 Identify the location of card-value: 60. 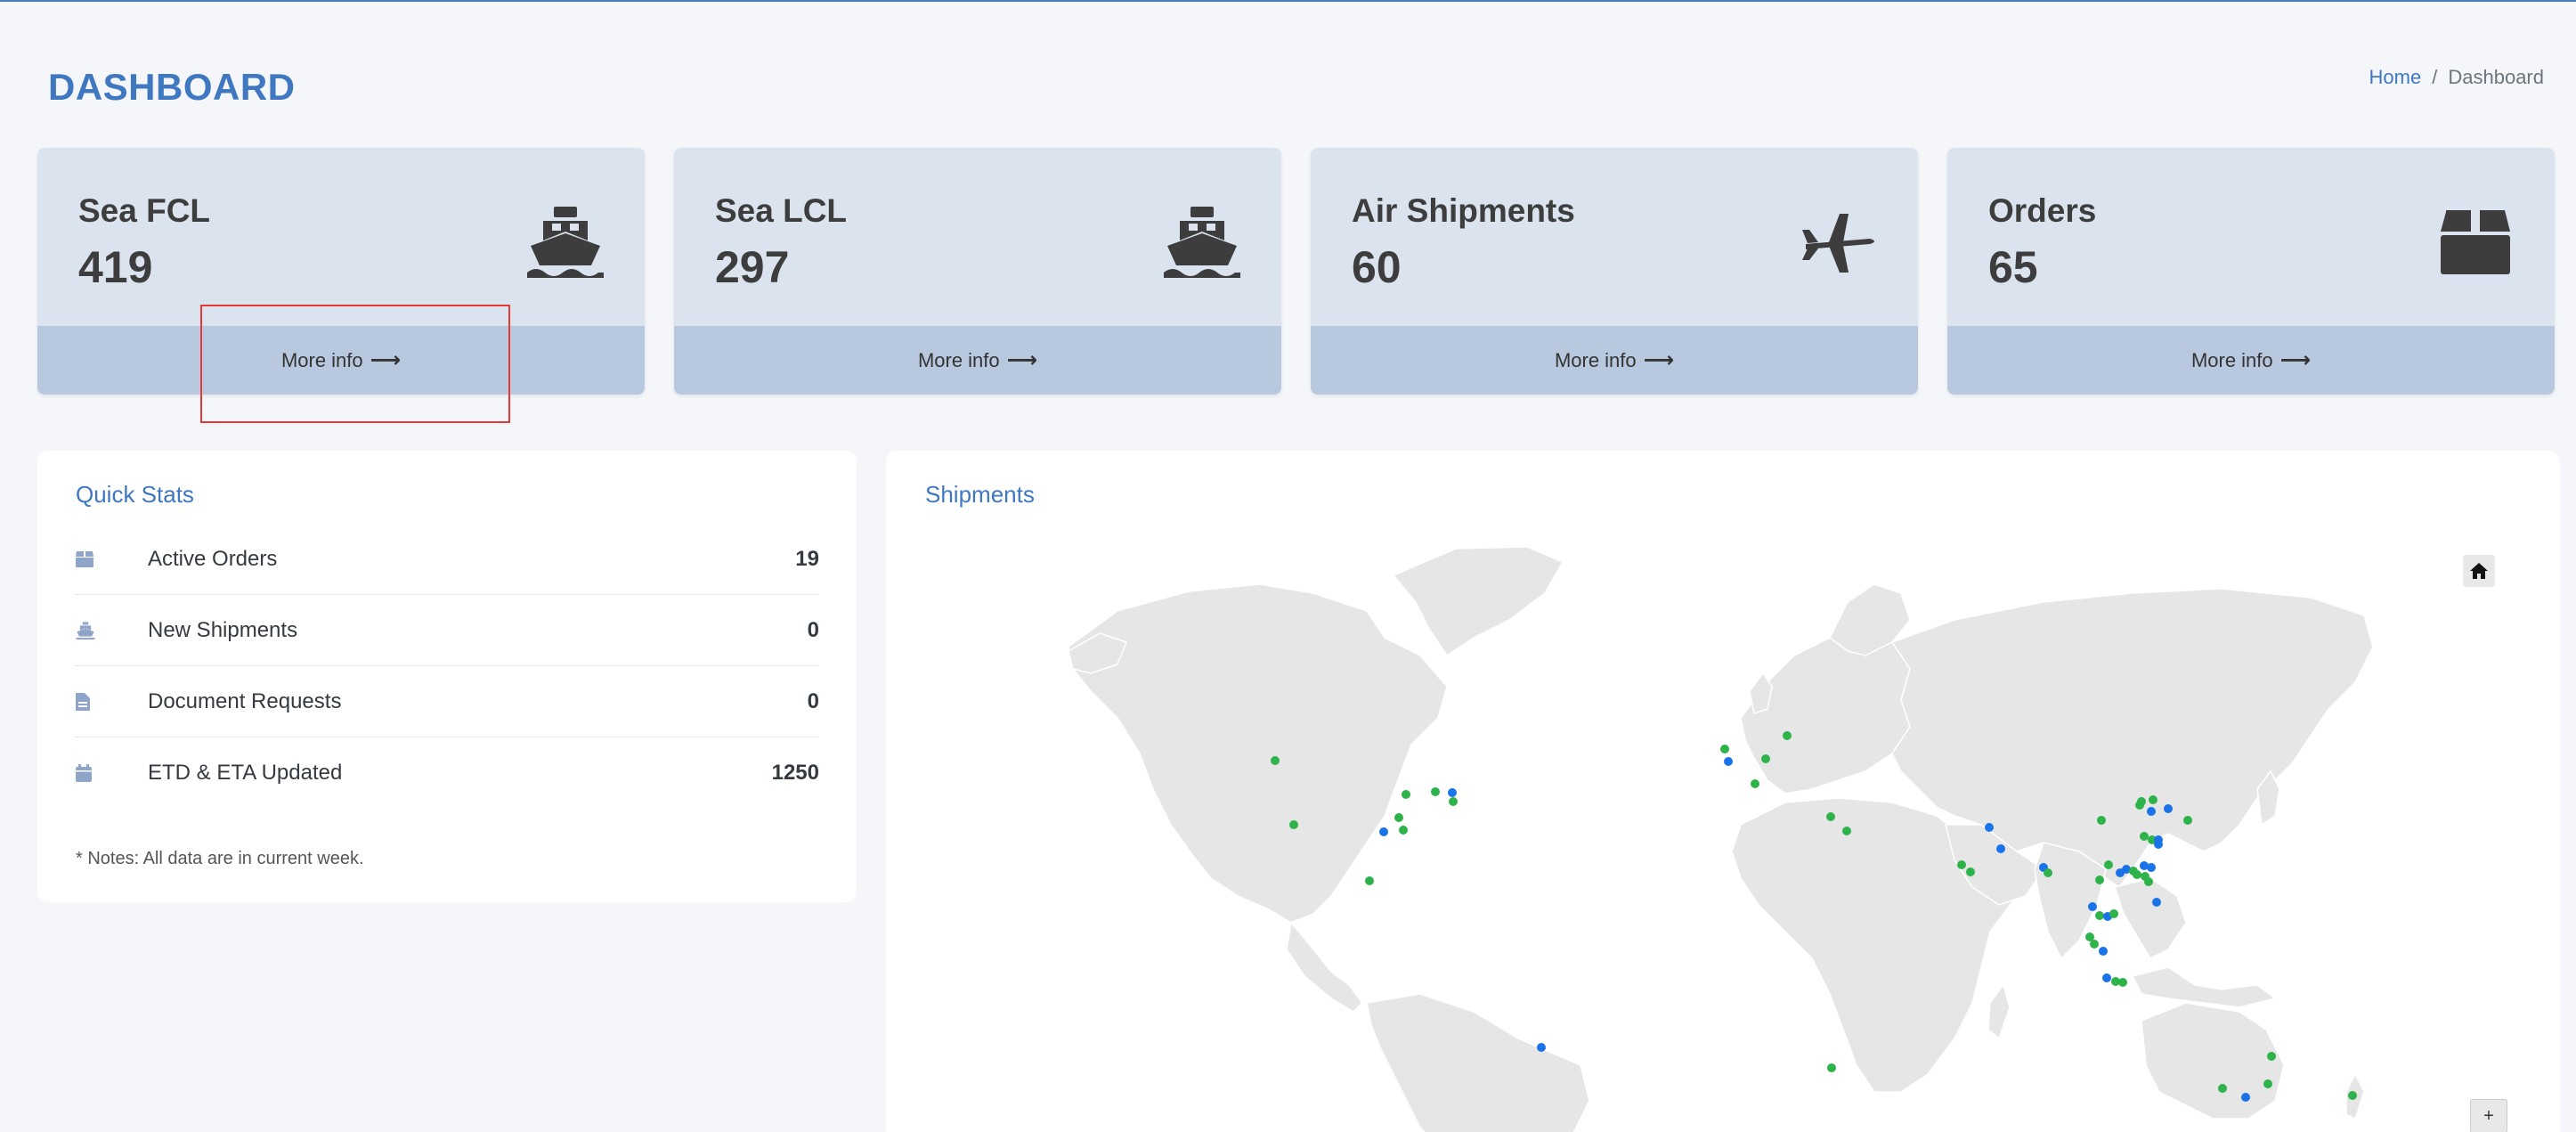
(1377, 267).